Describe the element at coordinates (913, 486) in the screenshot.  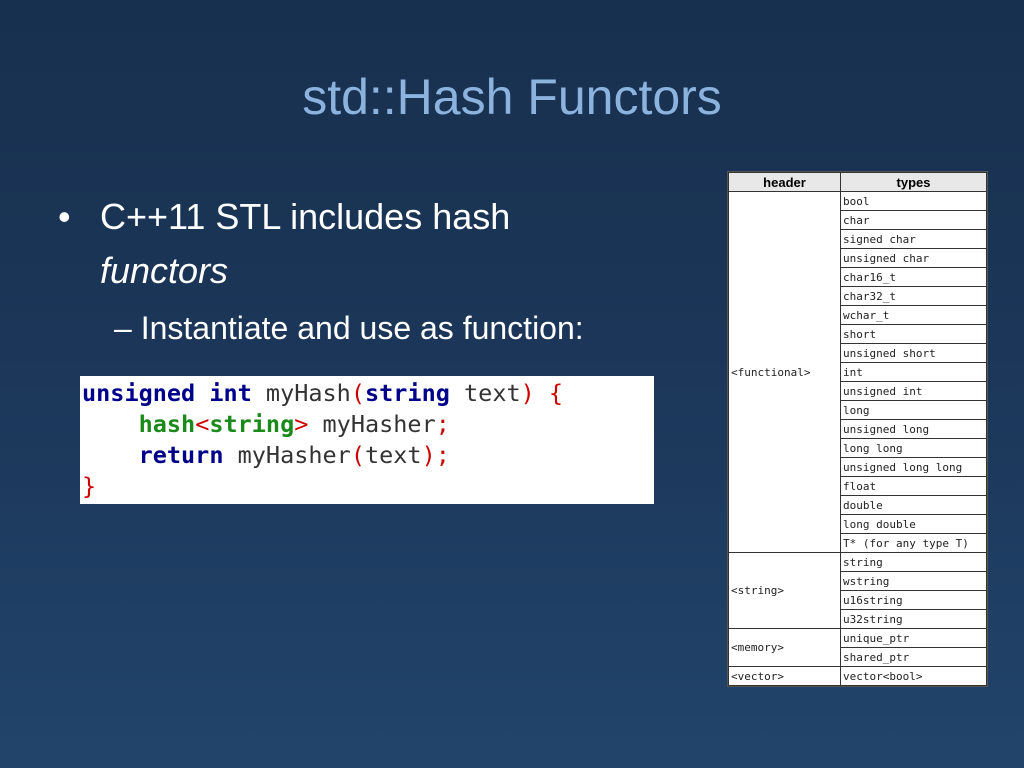
I see `type-cell: float` at that location.